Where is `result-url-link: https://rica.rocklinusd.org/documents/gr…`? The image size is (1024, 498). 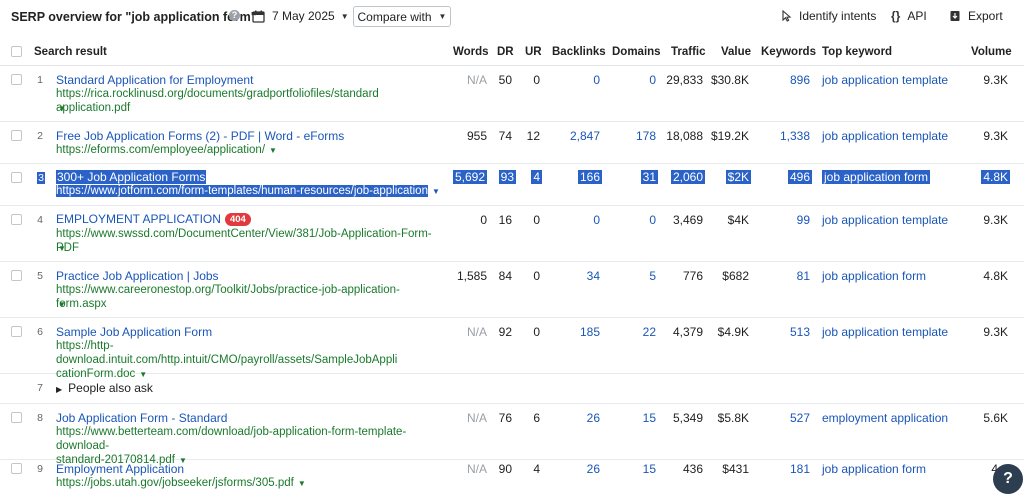 result-url-link: https://rica.rocklinusd.org/documents/gr… is located at coordinates (251, 101).